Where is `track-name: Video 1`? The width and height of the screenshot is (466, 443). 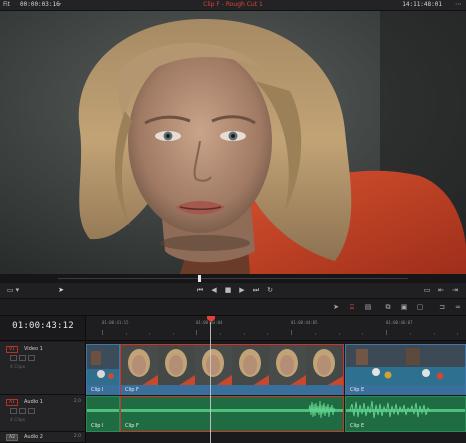
track-name: Video 1 is located at coordinates (33, 349).